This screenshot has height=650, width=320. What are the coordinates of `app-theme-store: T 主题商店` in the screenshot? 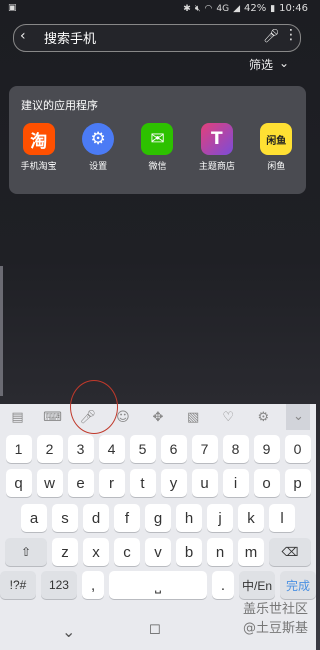 It's located at (217, 147).